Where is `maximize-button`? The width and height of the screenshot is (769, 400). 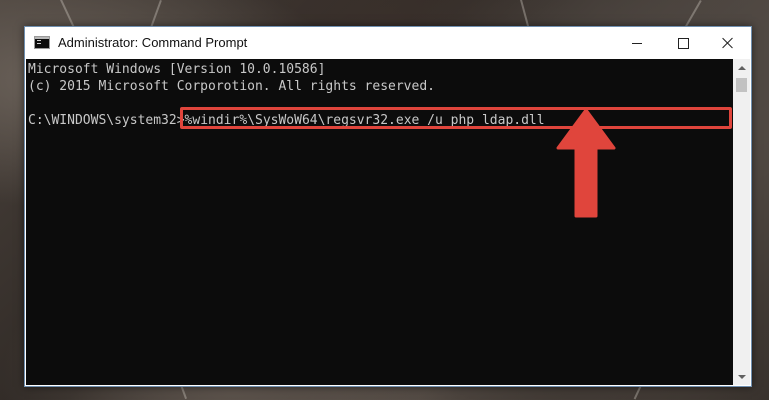 maximize-button is located at coordinates (683, 43).